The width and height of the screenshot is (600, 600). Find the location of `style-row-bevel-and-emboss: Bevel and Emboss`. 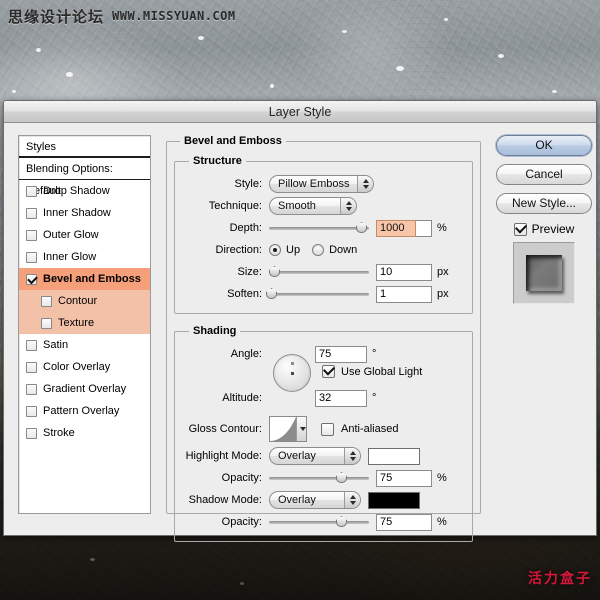

style-row-bevel-and-emboss: Bevel and Emboss is located at coordinates (84, 279).